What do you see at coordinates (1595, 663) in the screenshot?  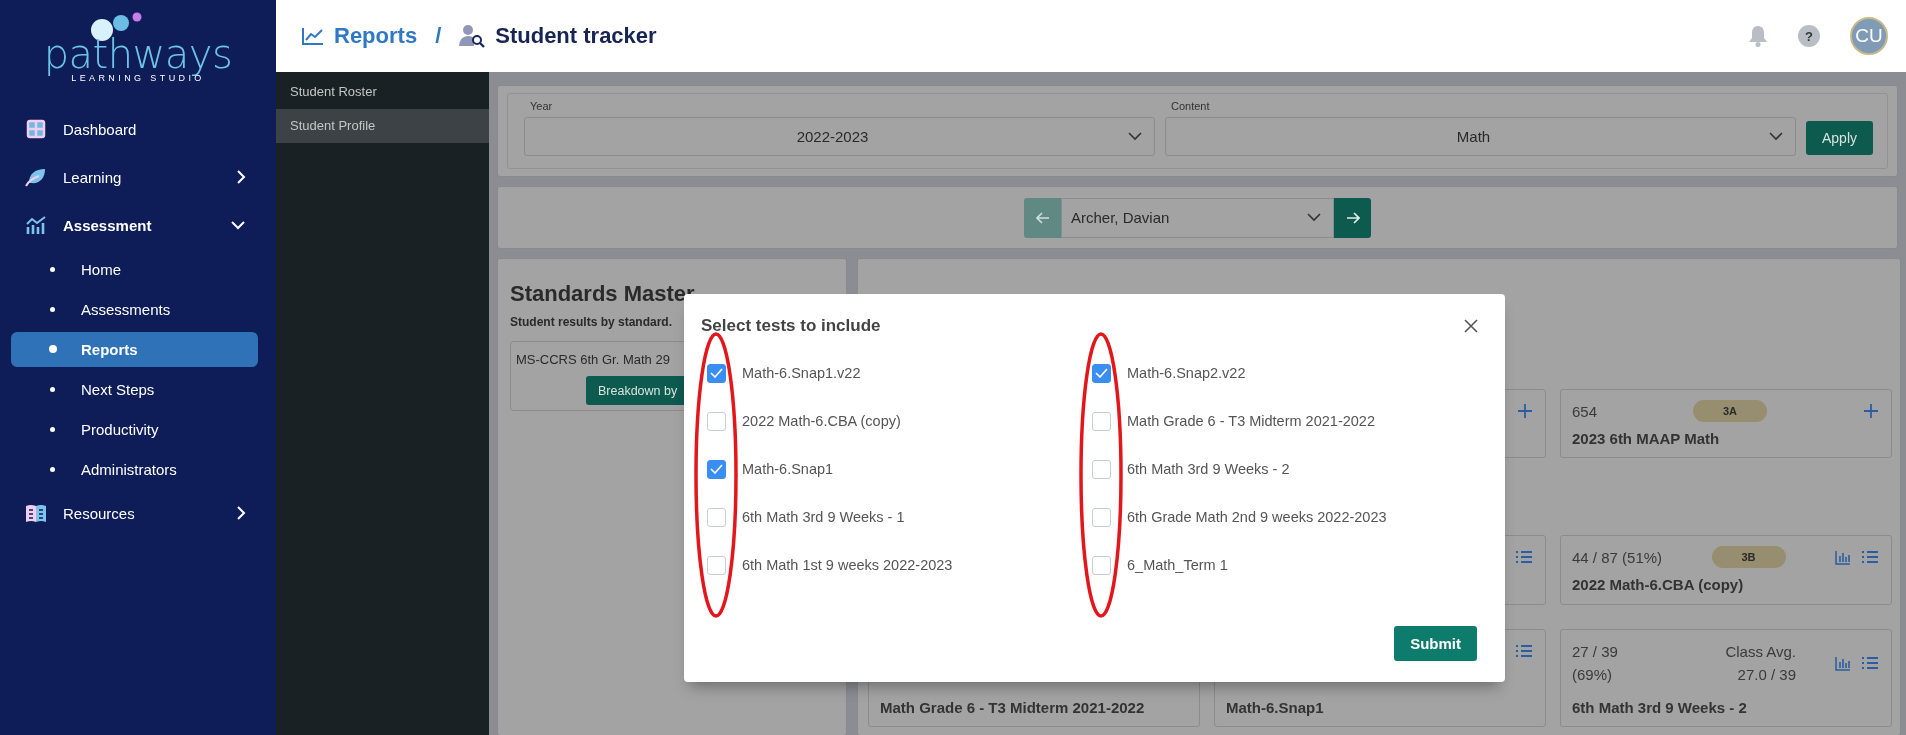 I see `score-text: 27 / 39 (69%)` at bounding box center [1595, 663].